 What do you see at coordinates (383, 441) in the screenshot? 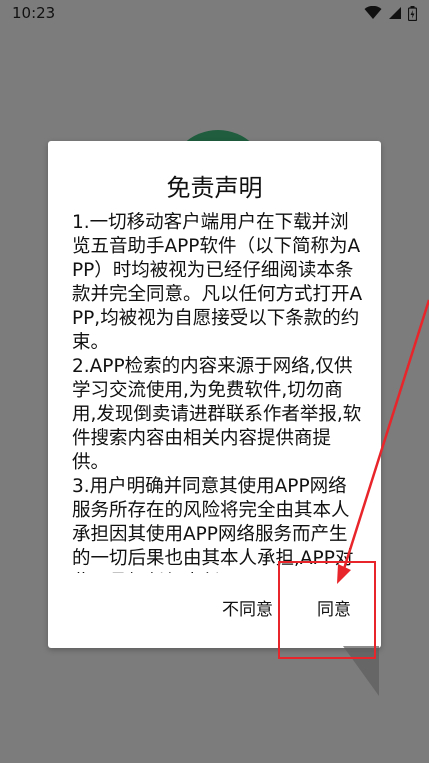
I see `annotation-arrow-icon` at bounding box center [383, 441].